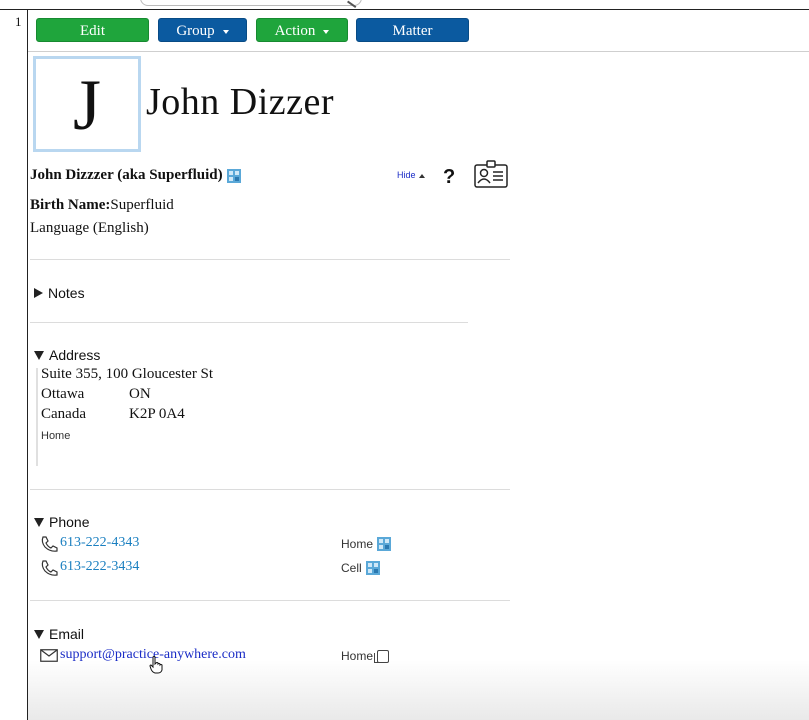 The image size is (809, 720). What do you see at coordinates (357, 544) in the screenshot?
I see `phone-type-home-label: Home` at bounding box center [357, 544].